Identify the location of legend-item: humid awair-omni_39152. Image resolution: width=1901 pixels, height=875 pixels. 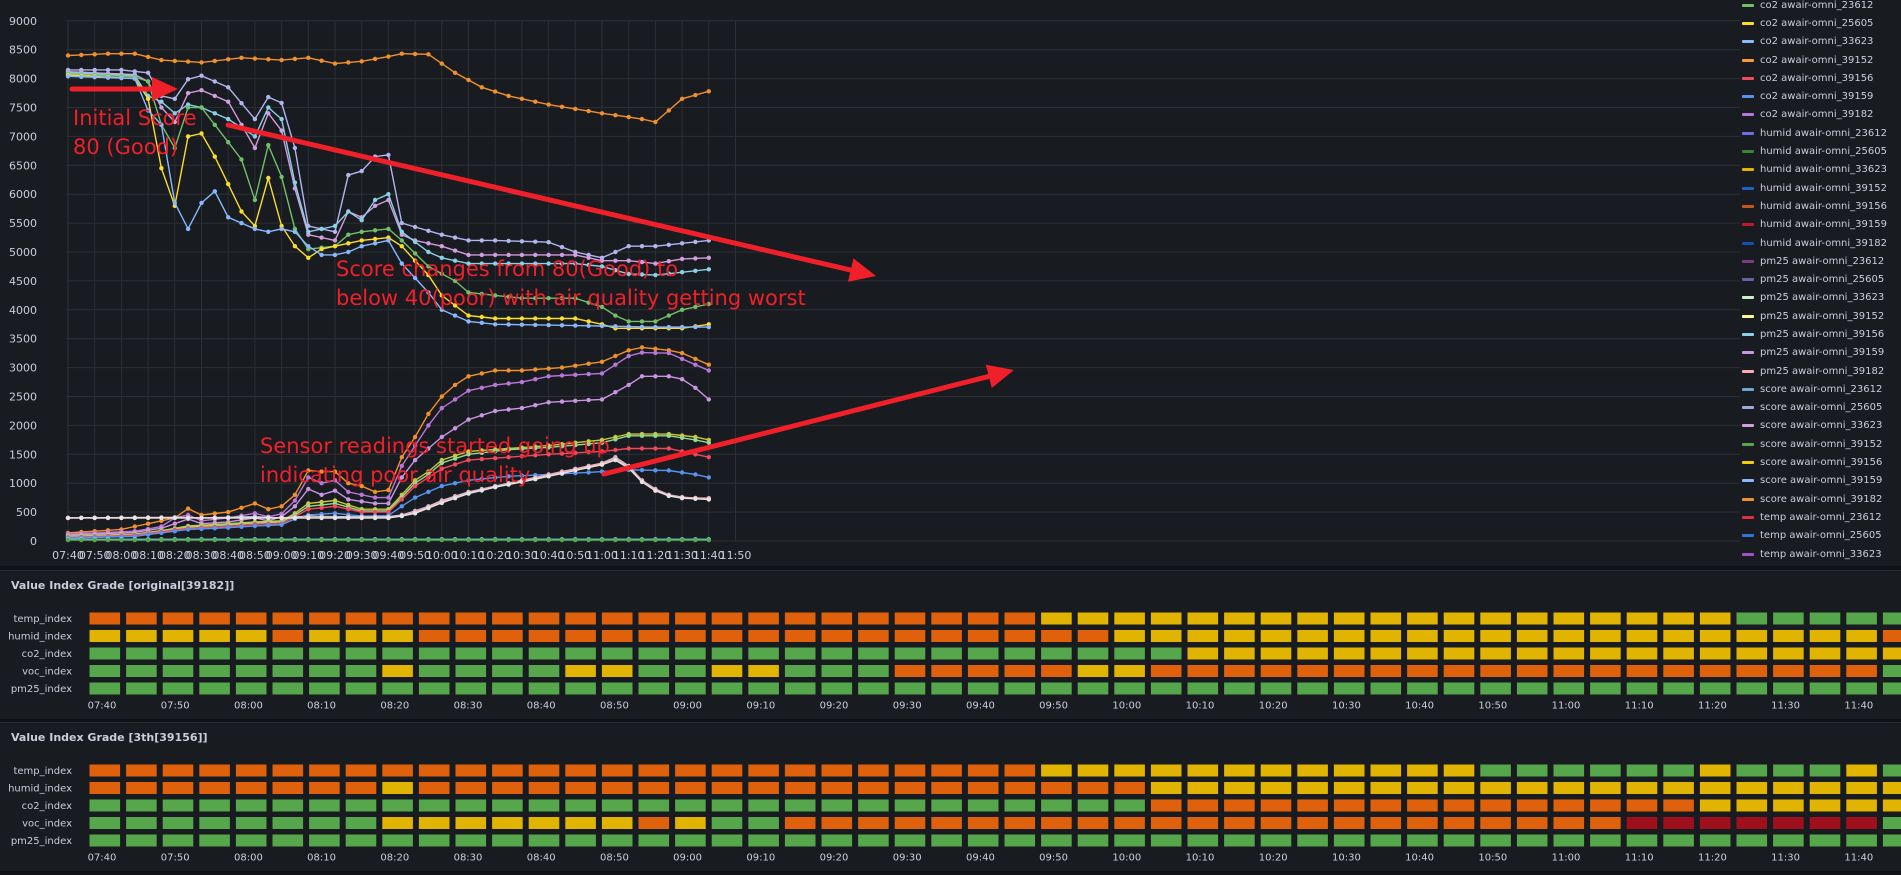
(1821, 188).